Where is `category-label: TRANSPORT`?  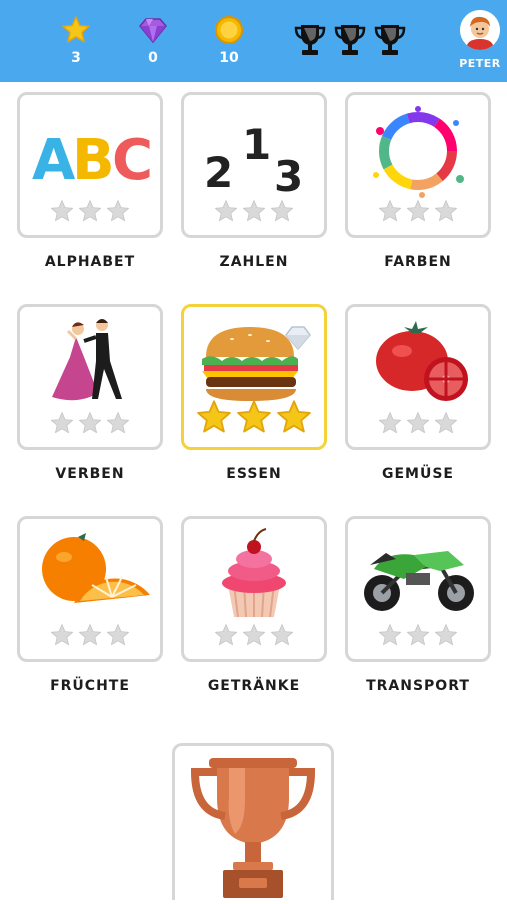
category-label: TRANSPORT is located at coordinates (418, 686).